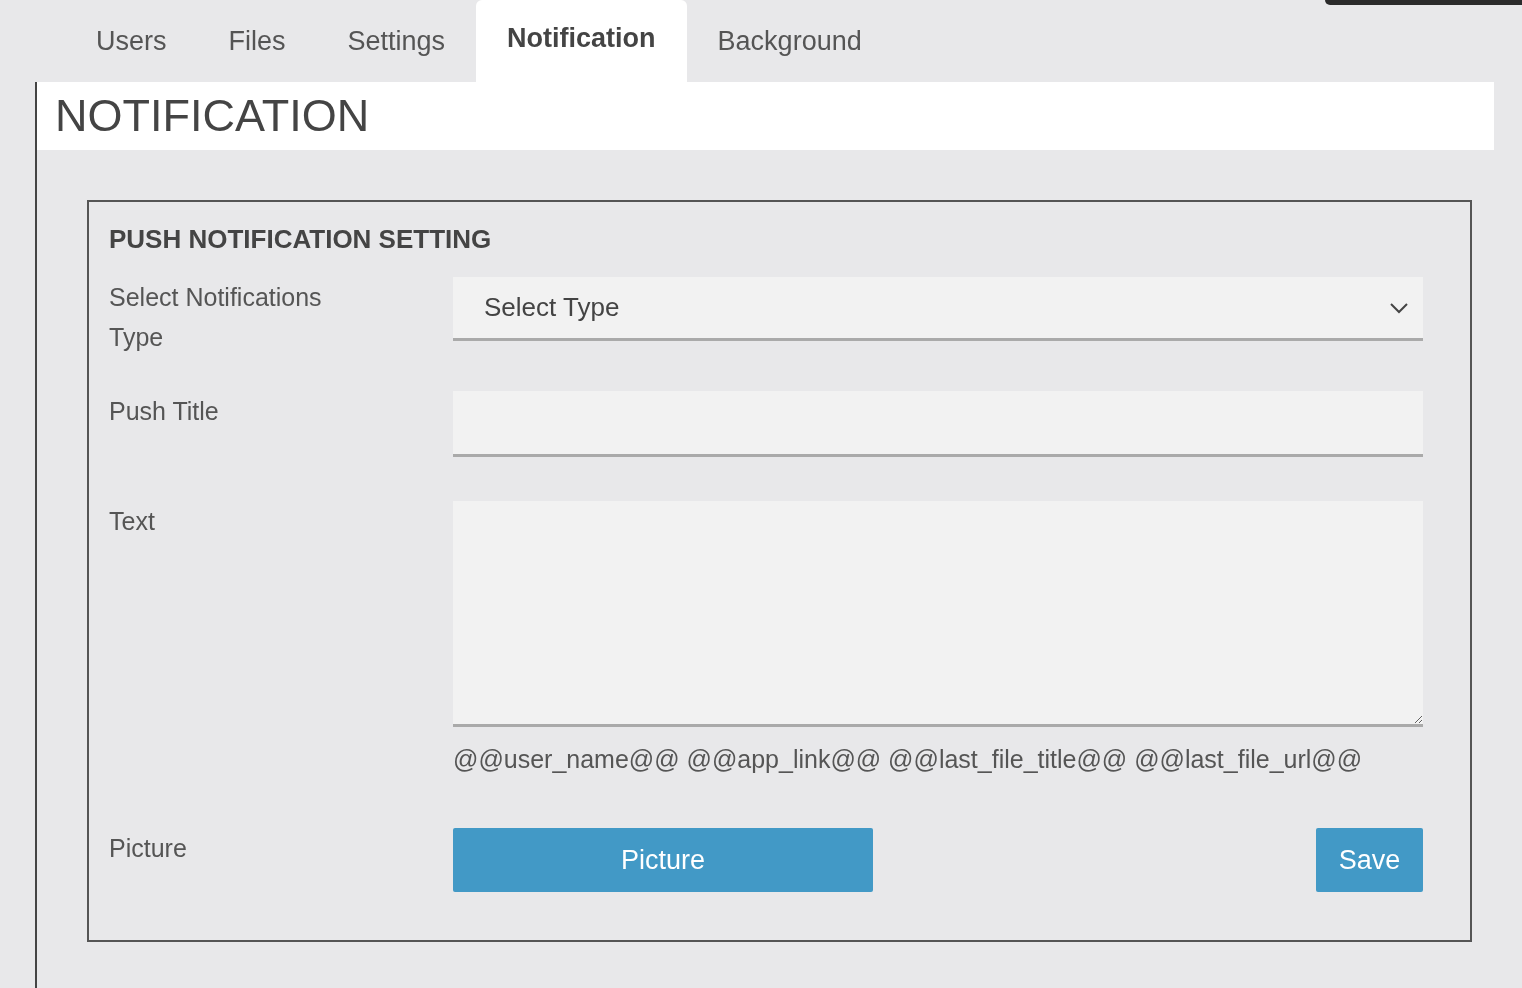  I want to click on tab: Background, so click(789, 41).